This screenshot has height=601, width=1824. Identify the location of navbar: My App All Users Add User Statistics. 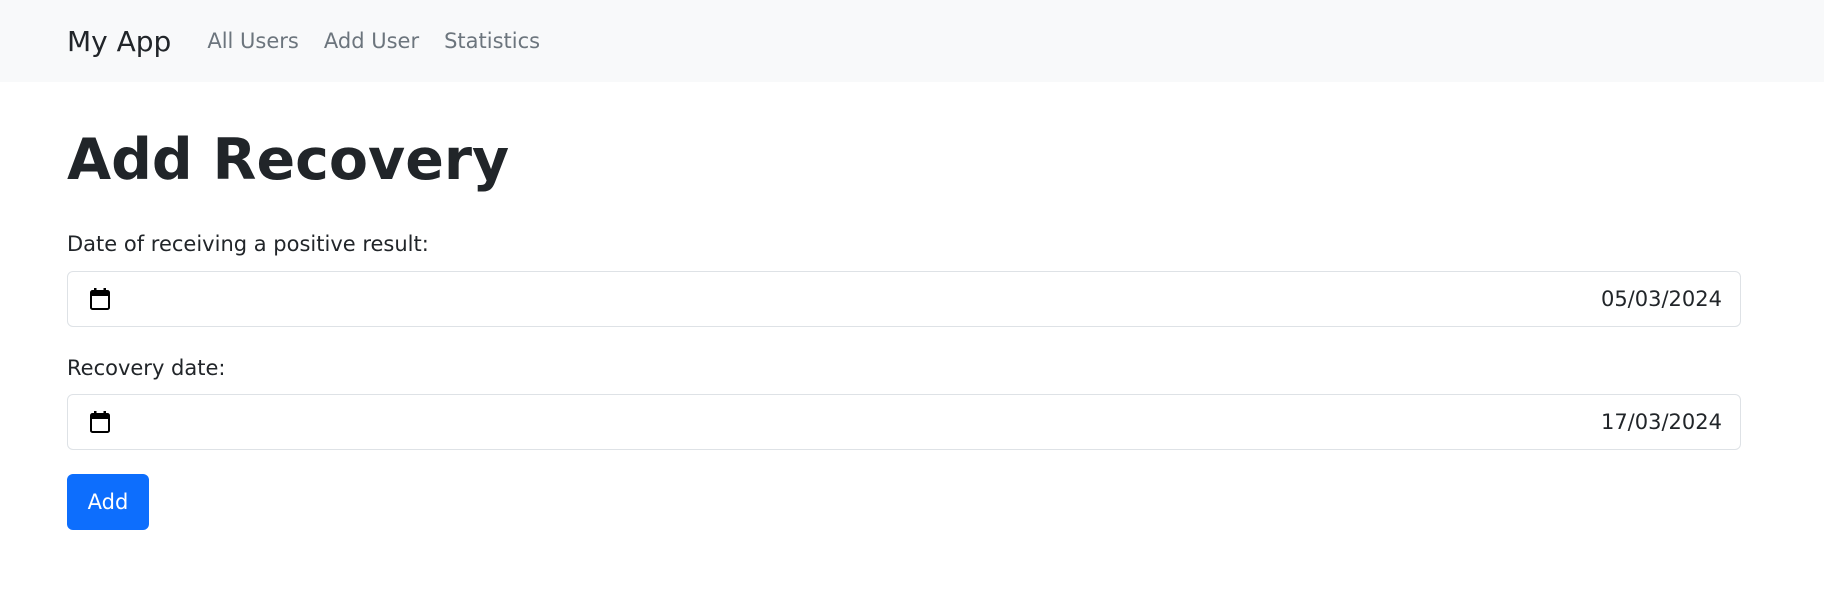
(912, 41).